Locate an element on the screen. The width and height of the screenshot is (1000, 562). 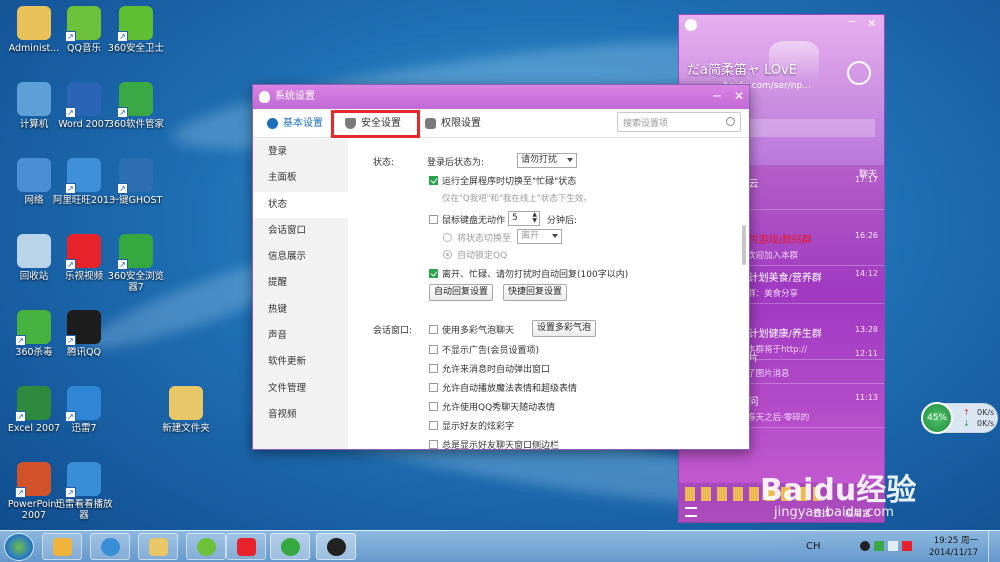
taskbar-ie is located at coordinates (110, 546).